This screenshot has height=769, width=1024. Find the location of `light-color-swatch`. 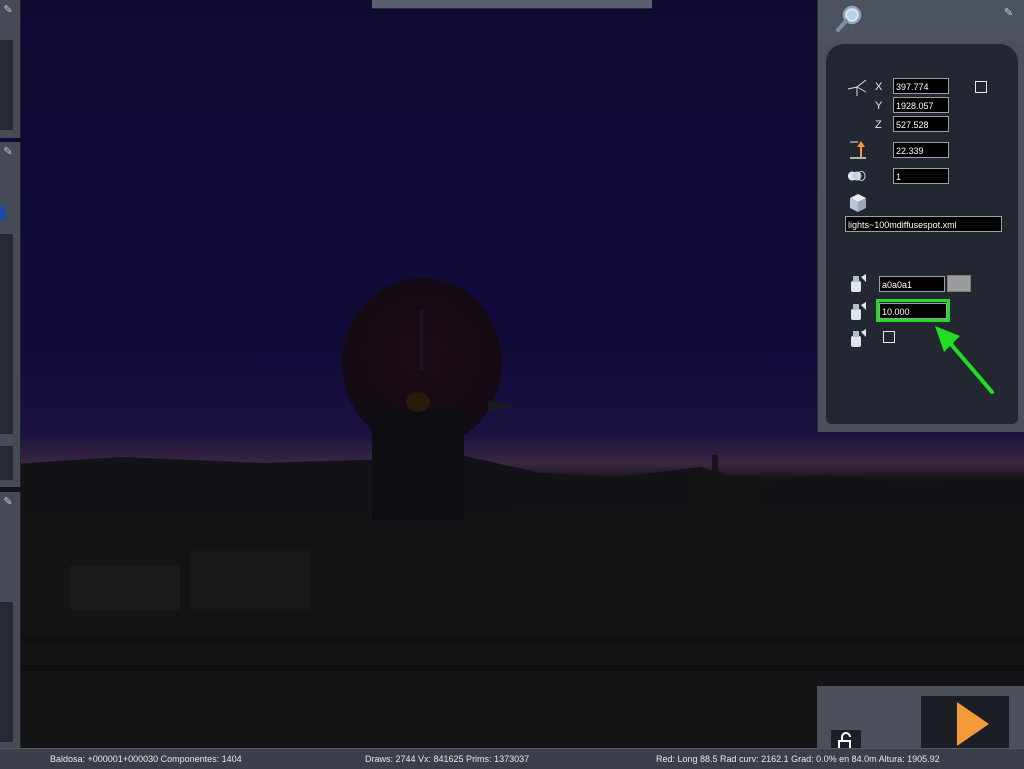

light-color-swatch is located at coordinates (959, 283).